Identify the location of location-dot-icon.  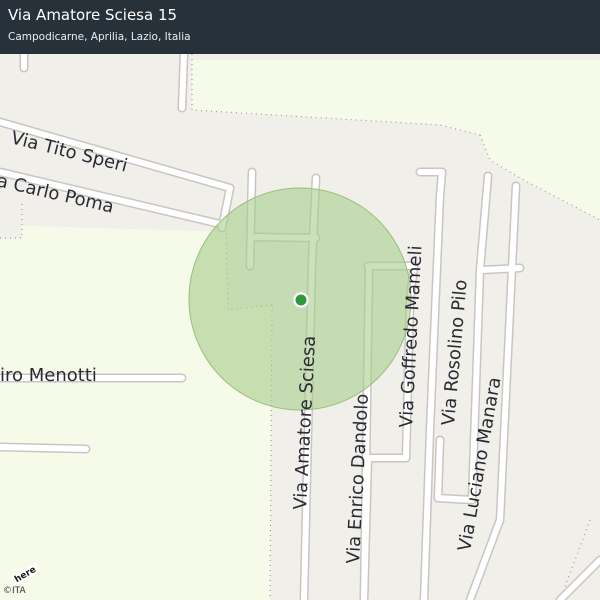
(301, 300).